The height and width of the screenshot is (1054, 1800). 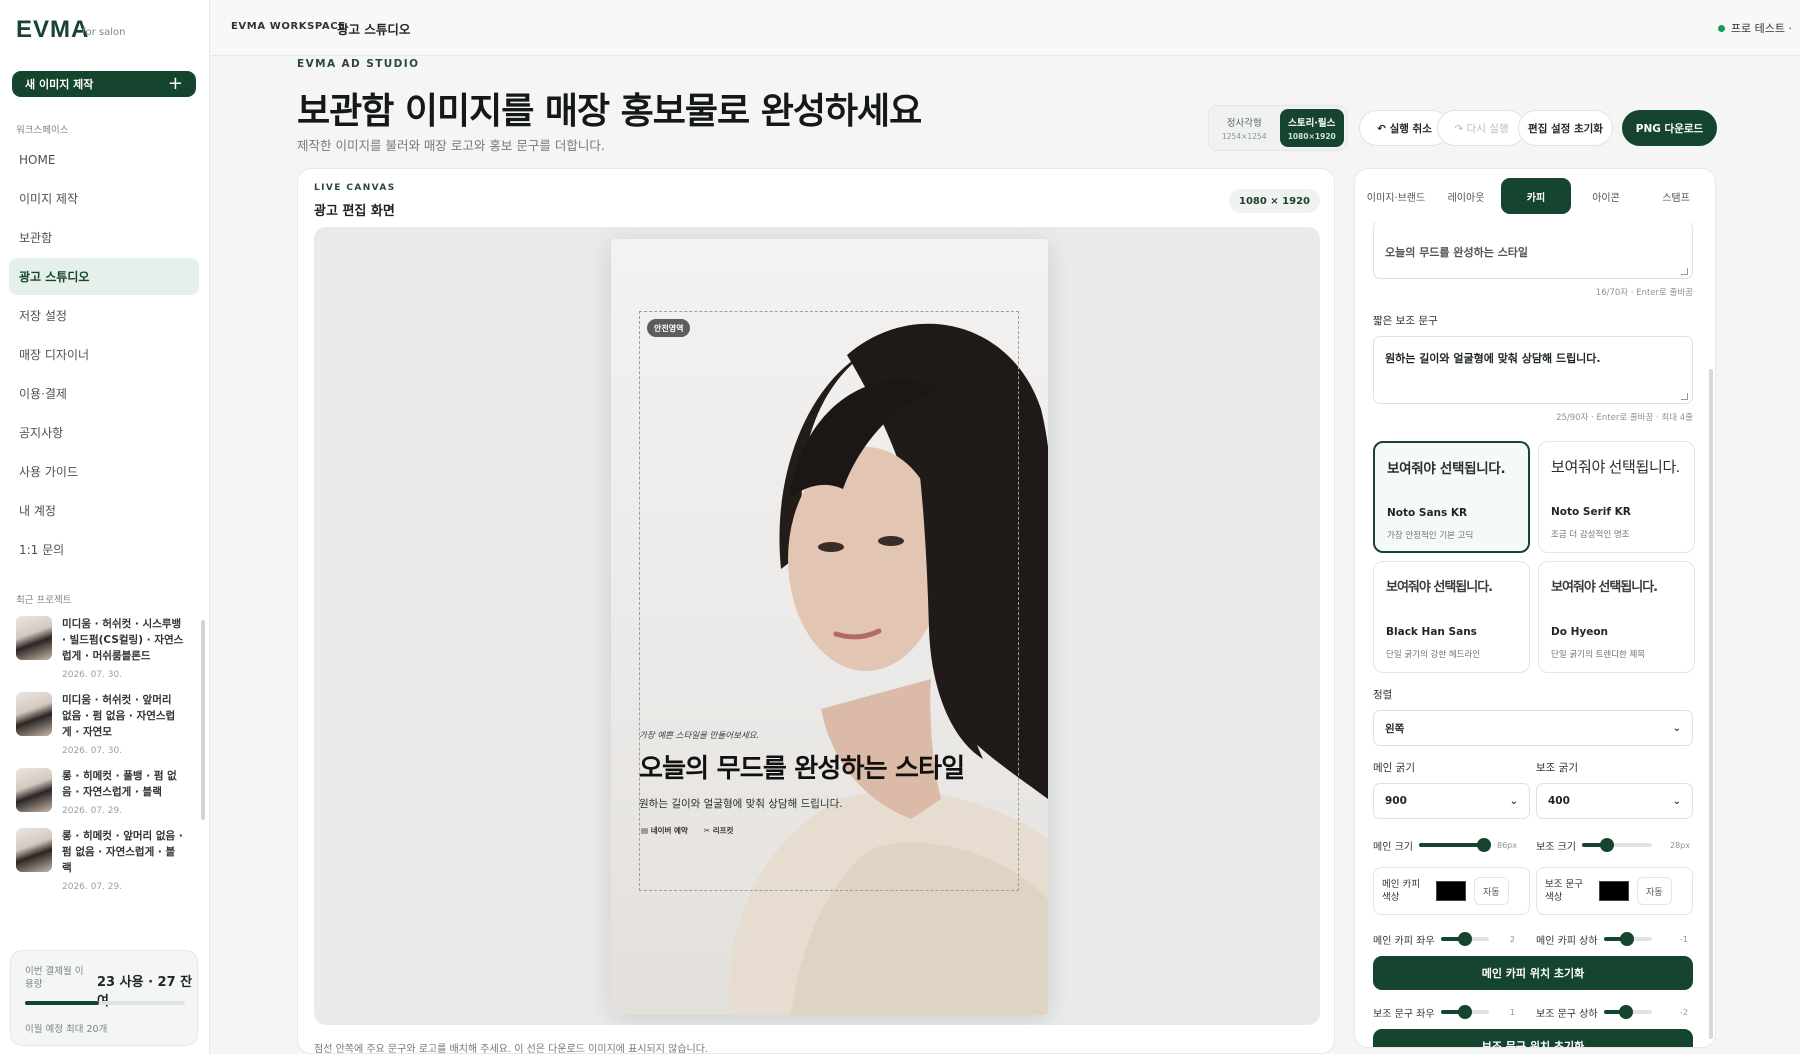 What do you see at coordinates (1396, 196) in the screenshot?
I see `tab-image-brand: 이미지·브랜드` at bounding box center [1396, 196].